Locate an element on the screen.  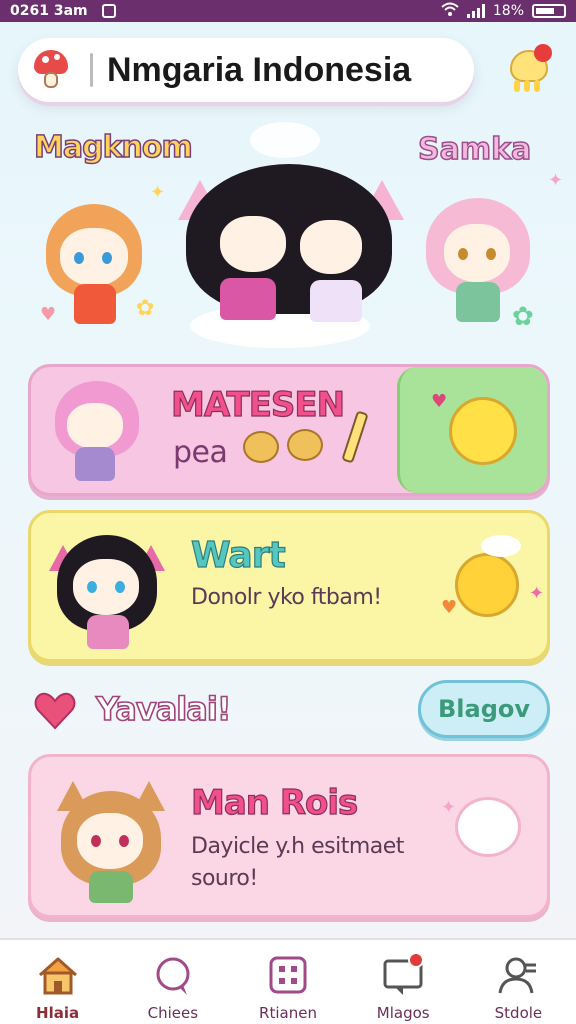
header-divider is located at coordinates (91, 70).